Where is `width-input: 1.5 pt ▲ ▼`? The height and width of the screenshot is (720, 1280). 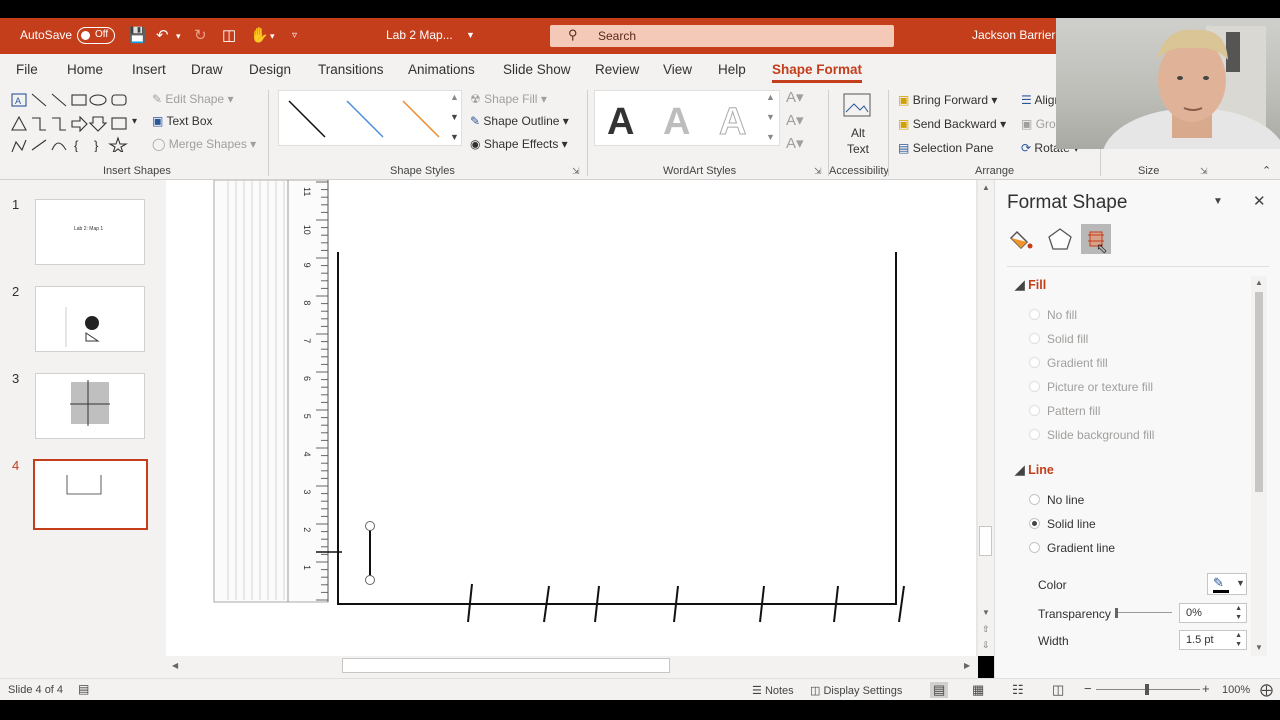
width-input: 1.5 pt ▲ ▼ is located at coordinates (1213, 640).